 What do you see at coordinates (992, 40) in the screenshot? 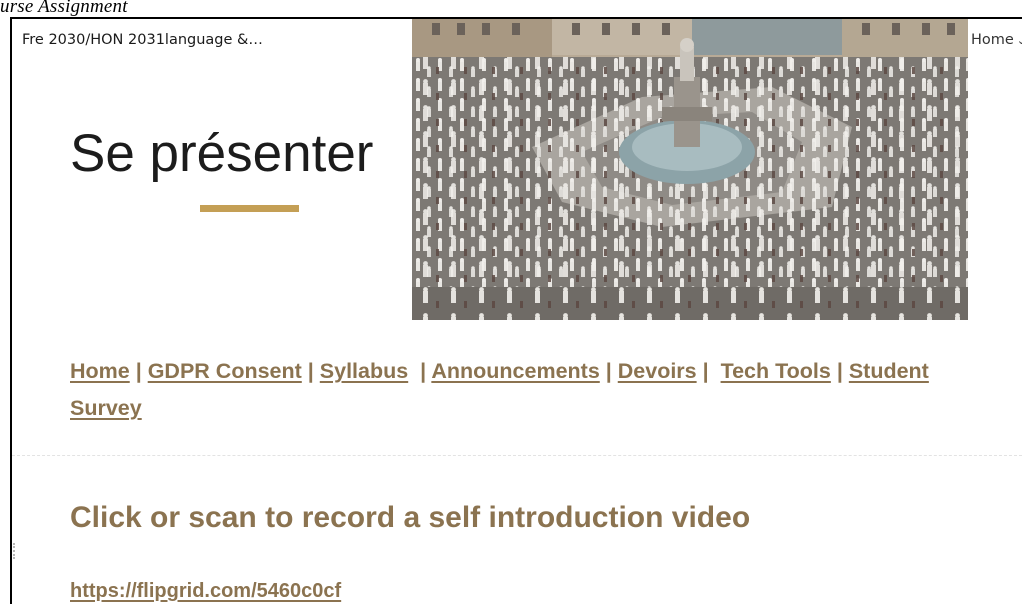
I see `top-nav-home-label: Home` at bounding box center [992, 40].